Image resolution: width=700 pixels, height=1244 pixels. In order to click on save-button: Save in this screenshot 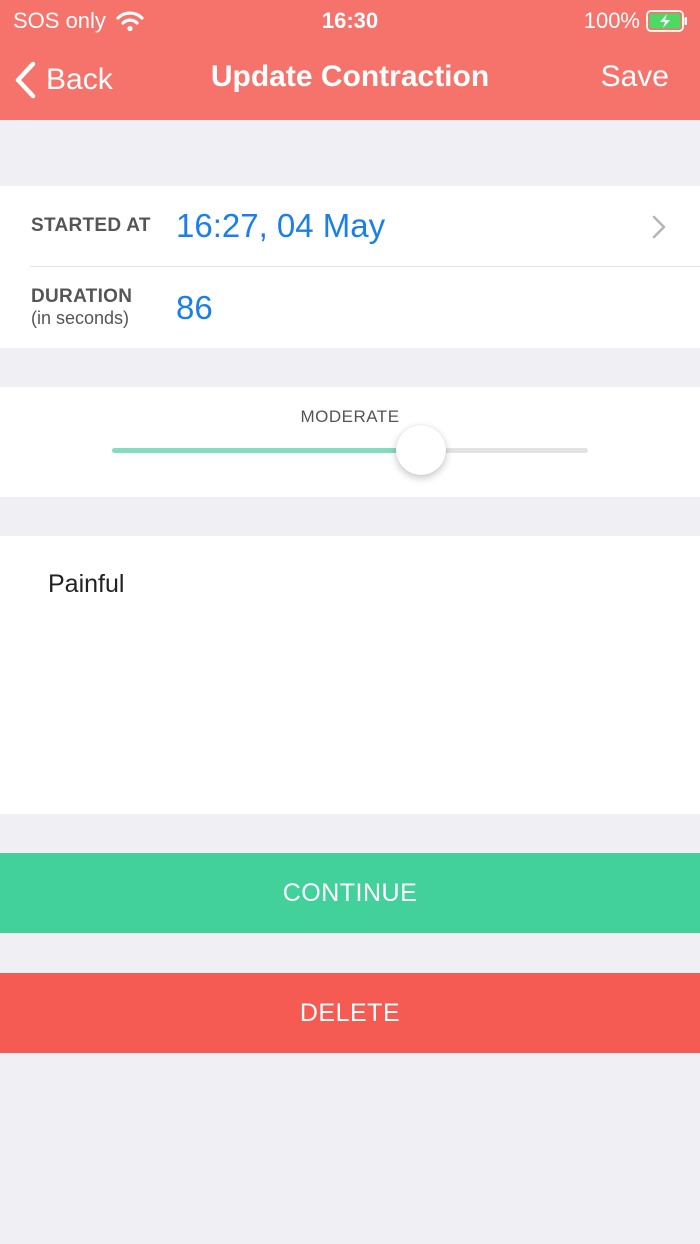, I will do `click(635, 77)`.